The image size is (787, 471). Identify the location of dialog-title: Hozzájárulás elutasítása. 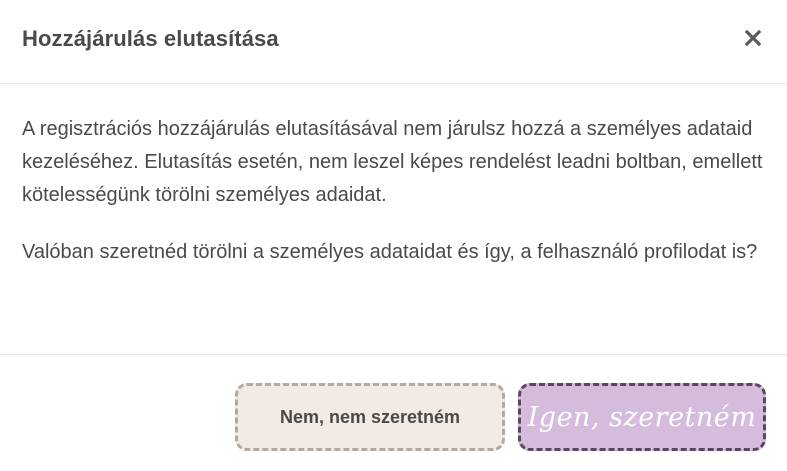
(150, 38).